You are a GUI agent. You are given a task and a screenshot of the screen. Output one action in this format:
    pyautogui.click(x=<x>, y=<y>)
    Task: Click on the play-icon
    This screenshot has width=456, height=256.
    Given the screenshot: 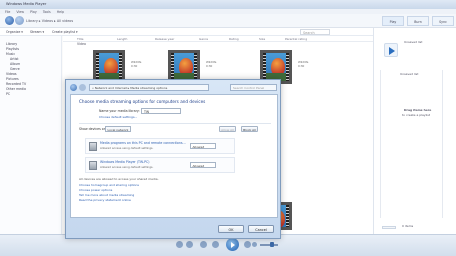 What is the action you would take?
    pyautogui.click(x=391, y=50)
    